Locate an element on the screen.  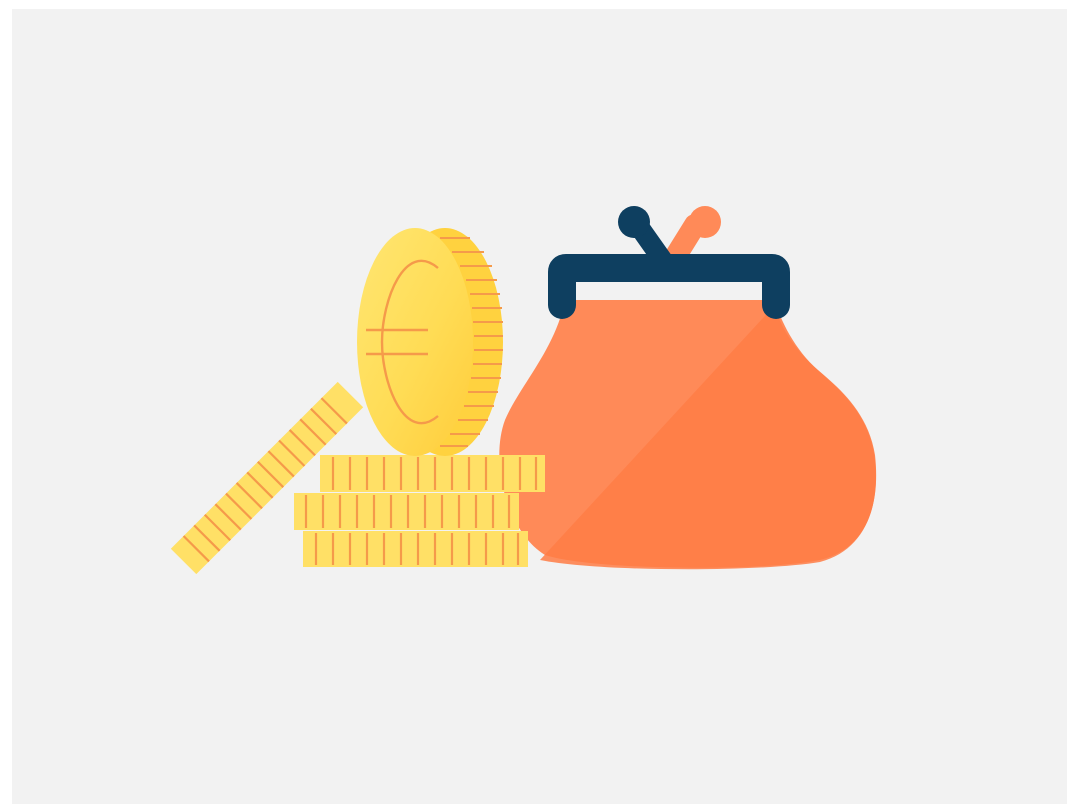
clasp-knob-left is located at coordinates (646, 239).